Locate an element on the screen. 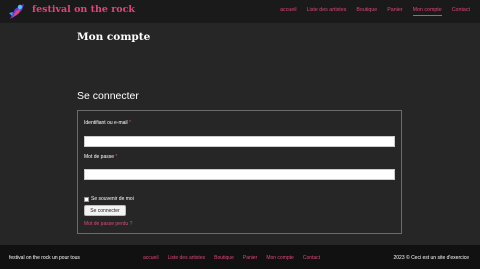  password-input is located at coordinates (239, 174).